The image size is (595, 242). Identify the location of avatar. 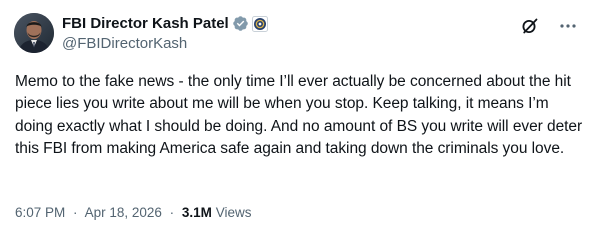
(34, 33).